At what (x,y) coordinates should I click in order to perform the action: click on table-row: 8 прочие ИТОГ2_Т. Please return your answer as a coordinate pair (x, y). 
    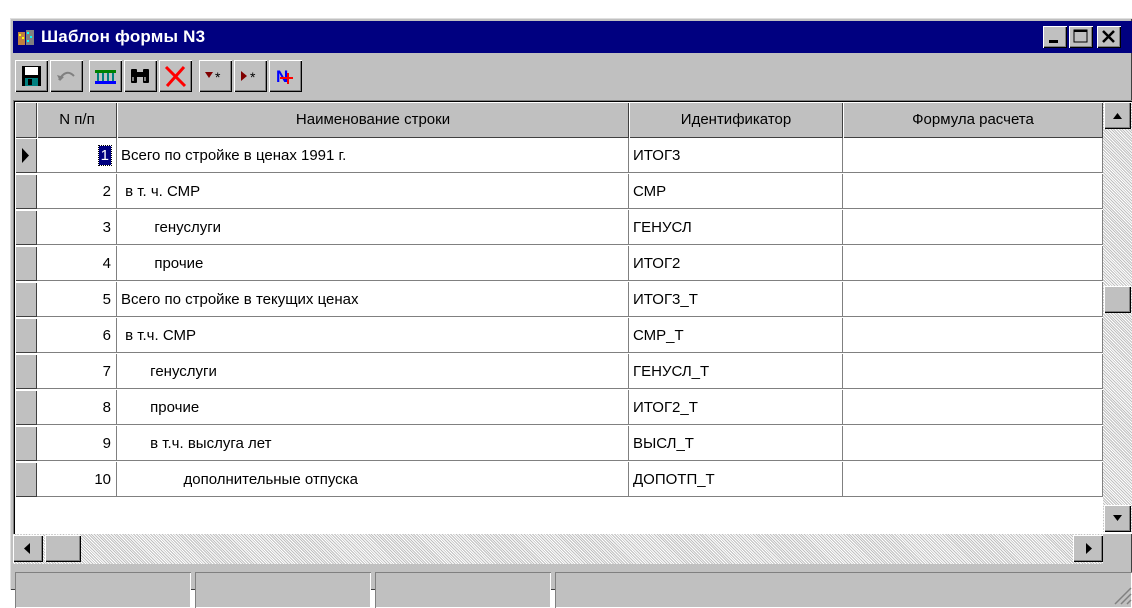
    Looking at the image, I should click on (558, 408).